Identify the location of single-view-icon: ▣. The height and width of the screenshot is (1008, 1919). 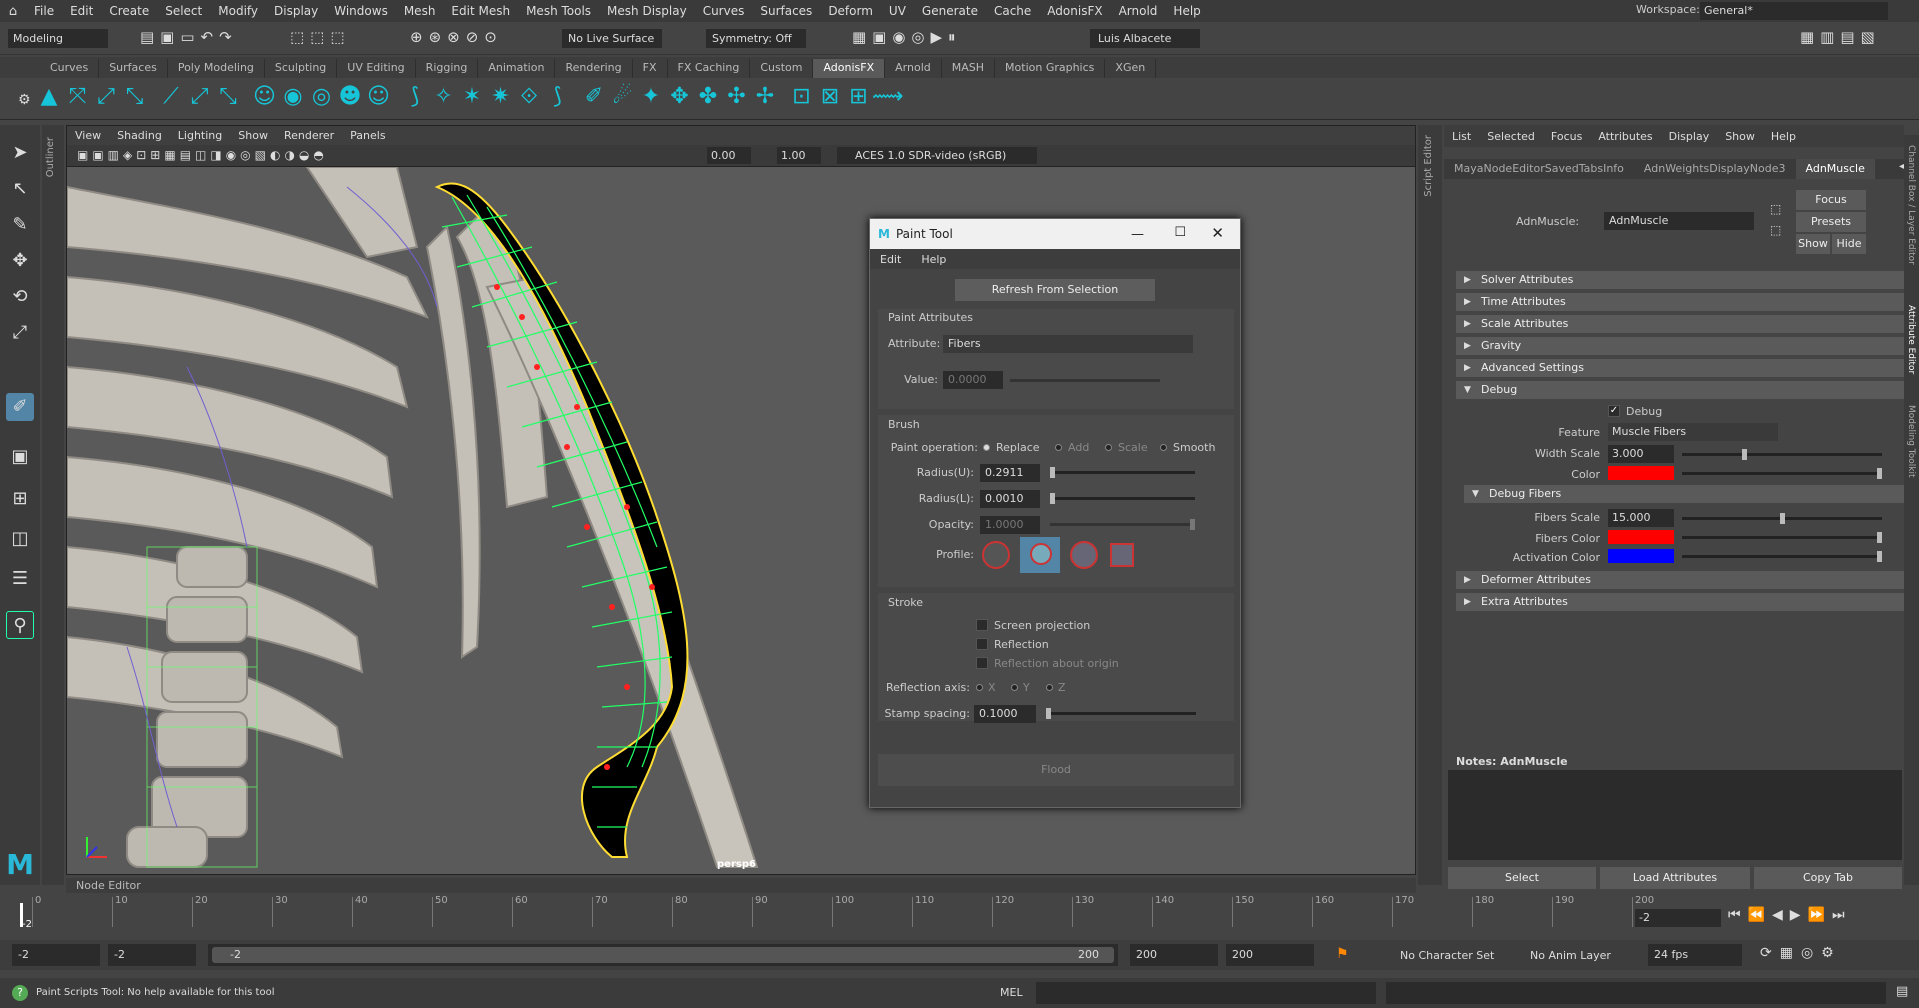
(20, 457).